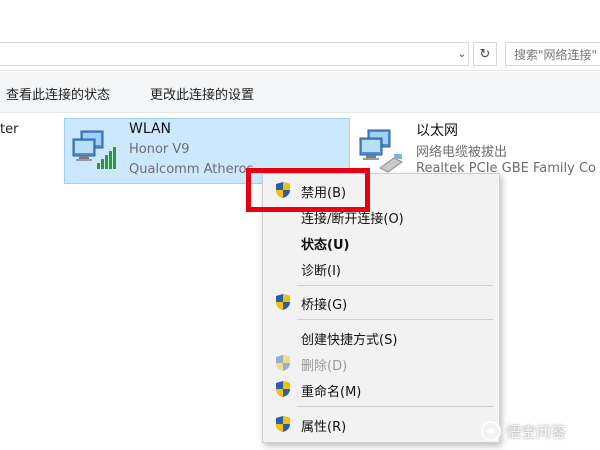  Describe the element at coordinates (381, 424) in the screenshot. I see `menu-item-properties: 属性(R)` at that location.